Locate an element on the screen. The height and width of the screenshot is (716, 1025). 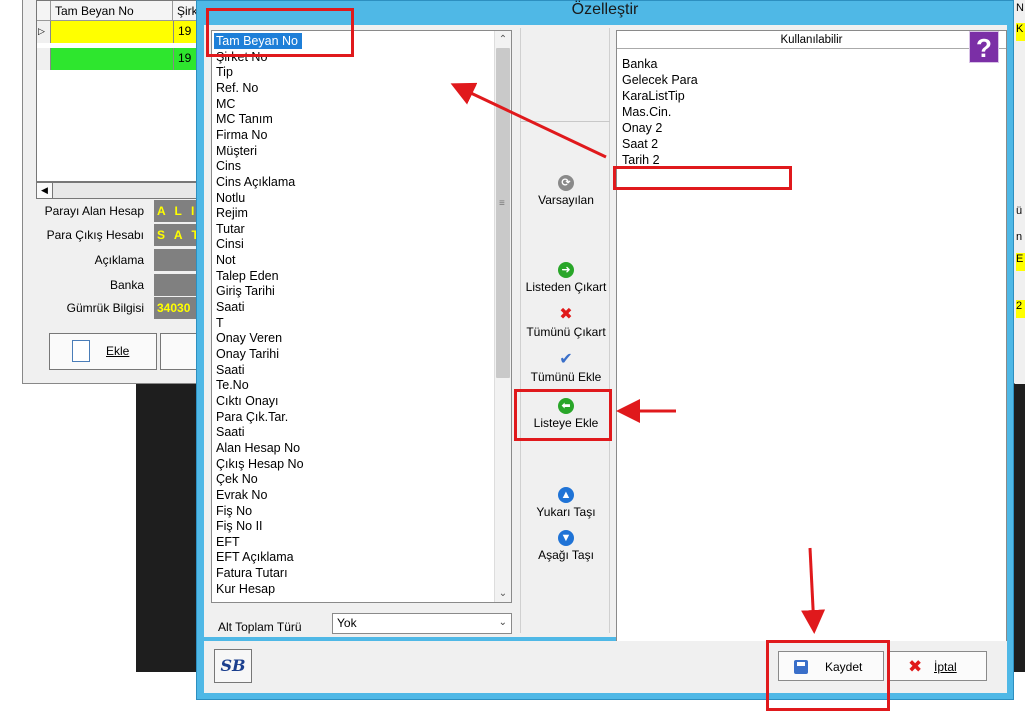
check-icon: ✔ is located at coordinates (566, 359).